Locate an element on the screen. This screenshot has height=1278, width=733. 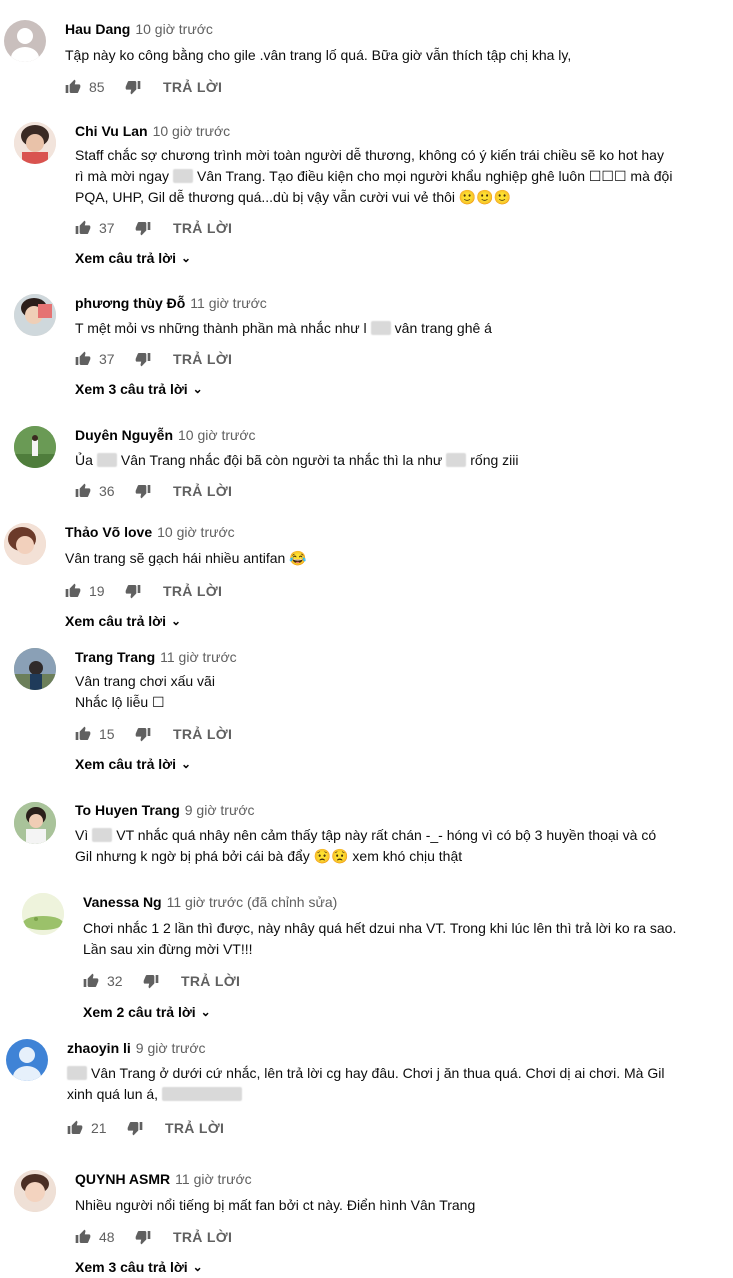
comment-author: QUYNH ASMR is located at coordinates (122, 1179).